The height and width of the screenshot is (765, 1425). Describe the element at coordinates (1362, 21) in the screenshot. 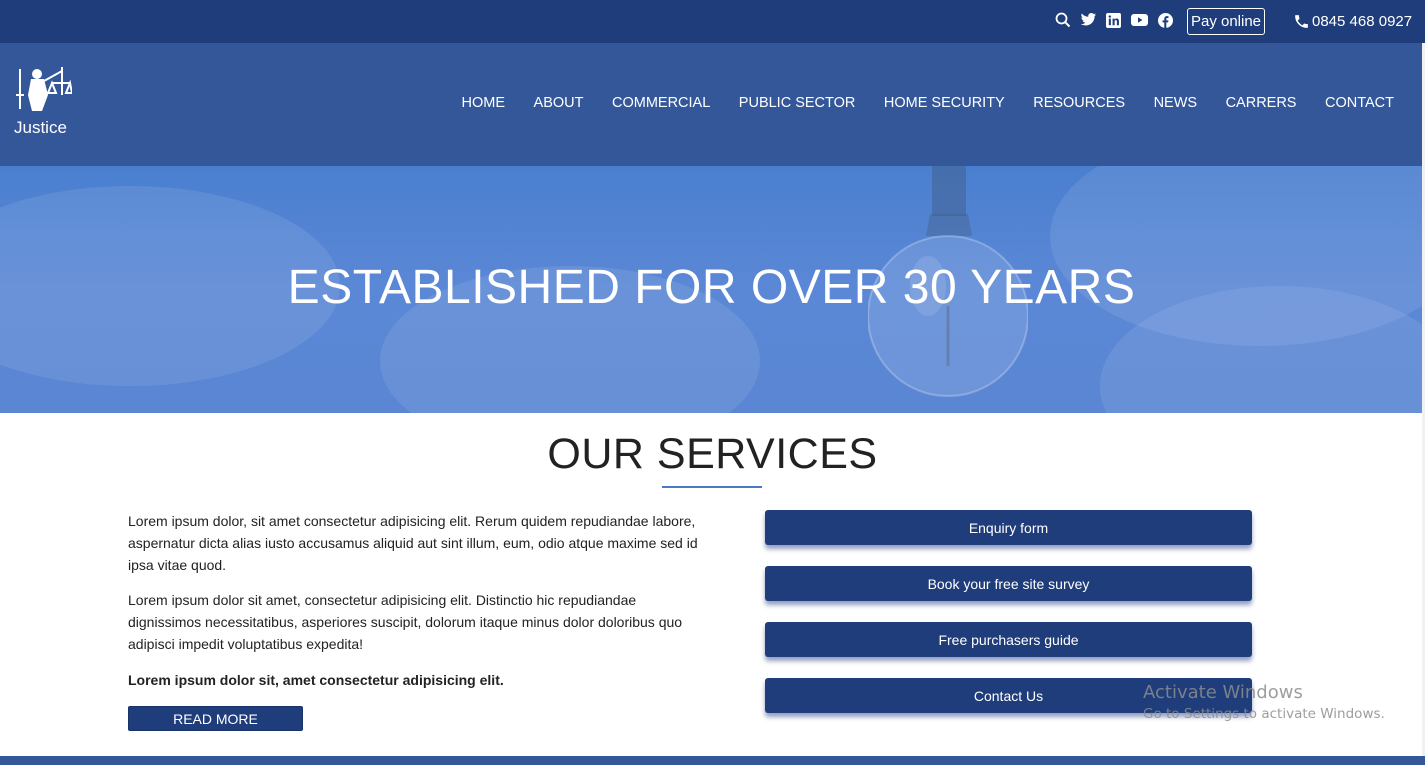

I see `phone-number: 0845 468 0927` at that location.